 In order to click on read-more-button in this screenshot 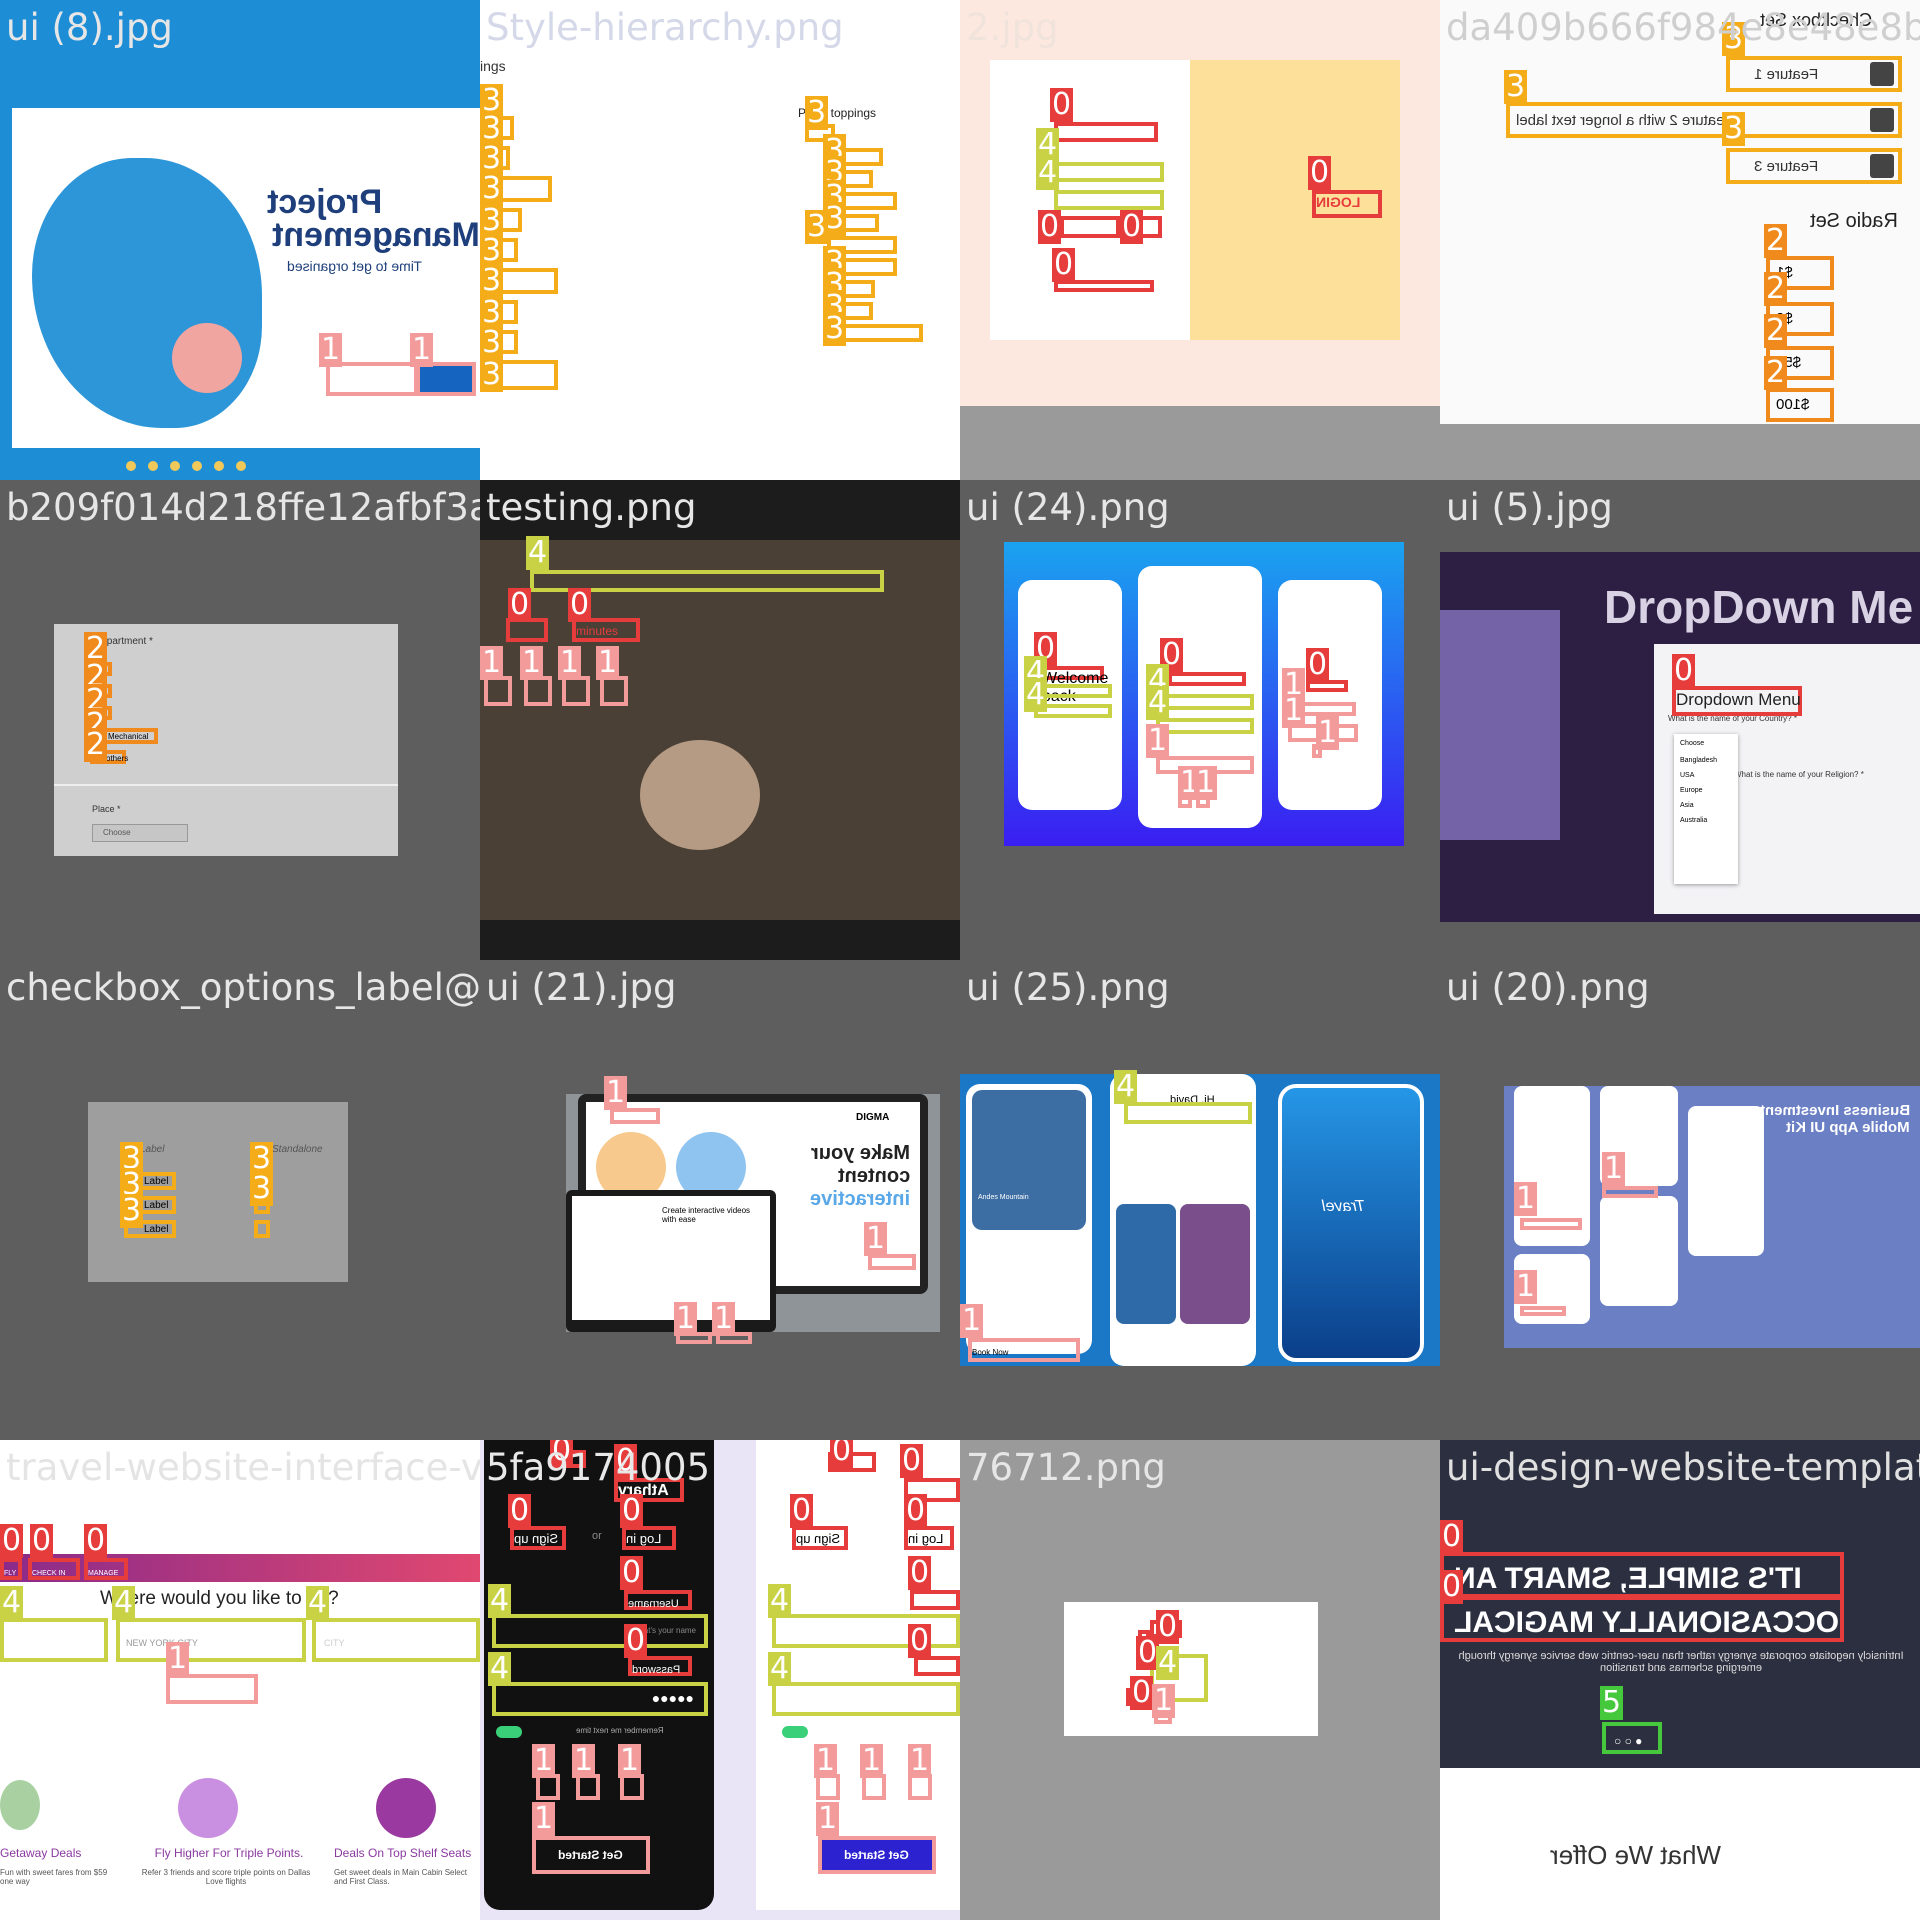, I will do `click(372, 379)`.